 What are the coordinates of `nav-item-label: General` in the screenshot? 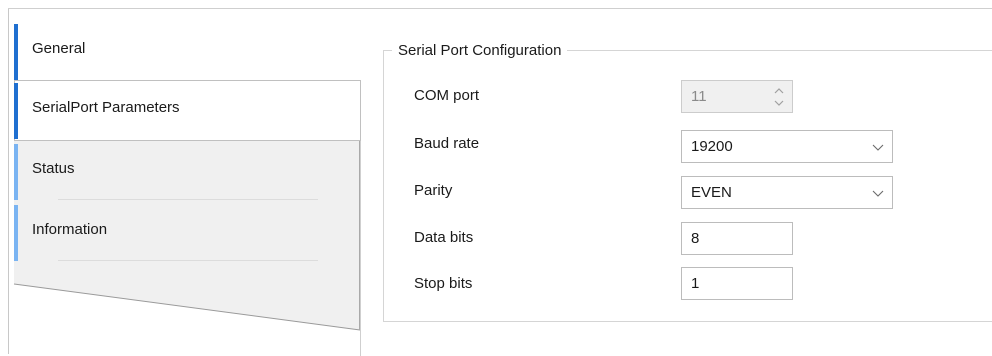 It's located at (59, 48).